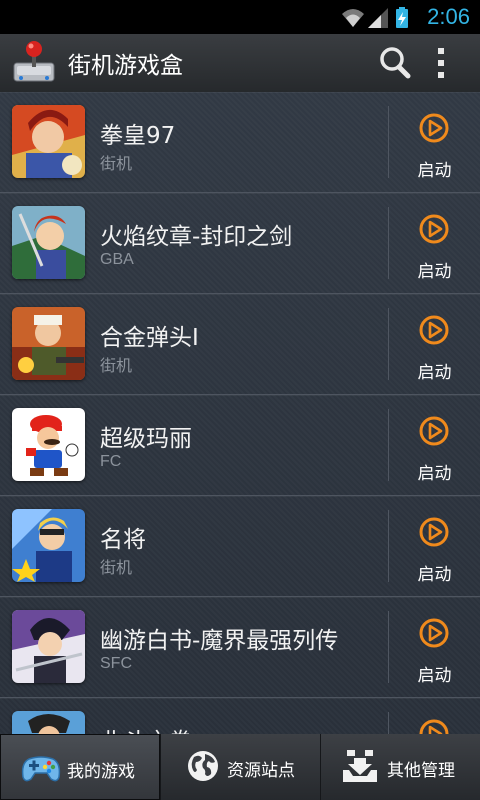 Image resolution: width=480 pixels, height=800 pixels. I want to click on game-title: 超级玛丽, so click(146, 439).